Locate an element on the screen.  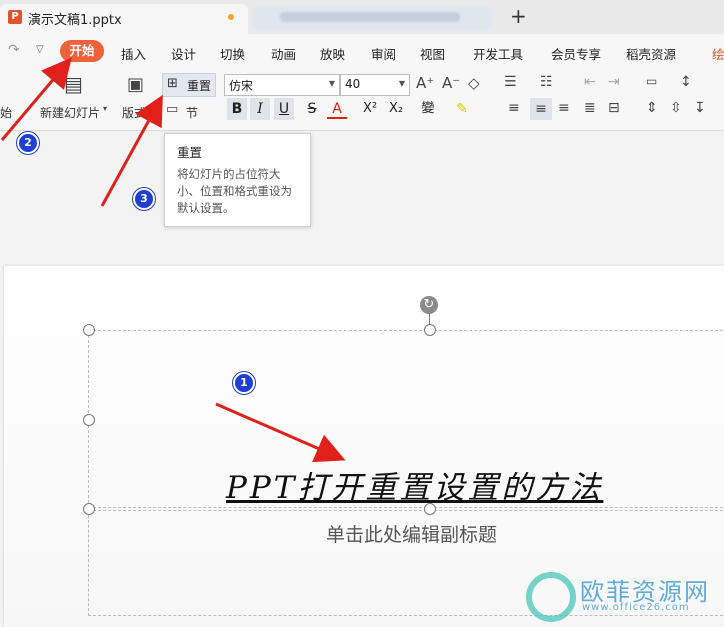
step-marker-3: 3 is located at coordinates (144, 199).